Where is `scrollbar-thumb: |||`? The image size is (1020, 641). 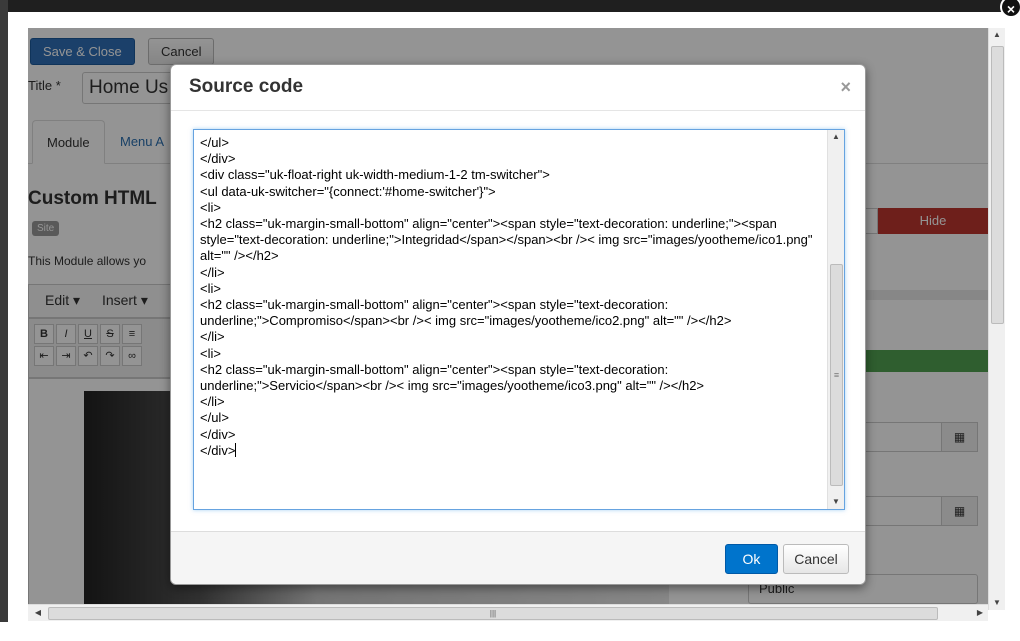 scrollbar-thumb: ||| is located at coordinates (493, 613).